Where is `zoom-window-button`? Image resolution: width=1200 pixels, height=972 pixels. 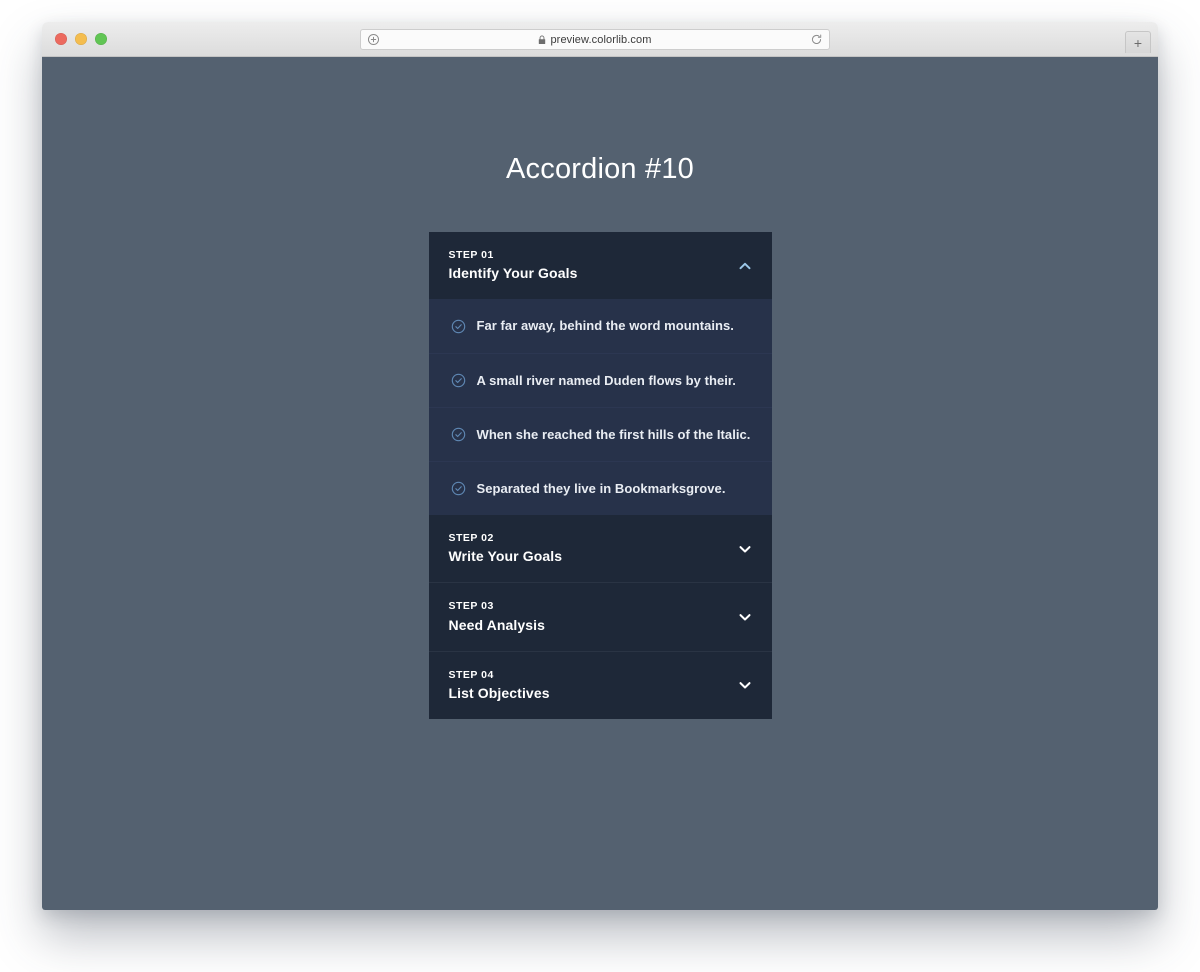 zoom-window-button is located at coordinates (101, 39).